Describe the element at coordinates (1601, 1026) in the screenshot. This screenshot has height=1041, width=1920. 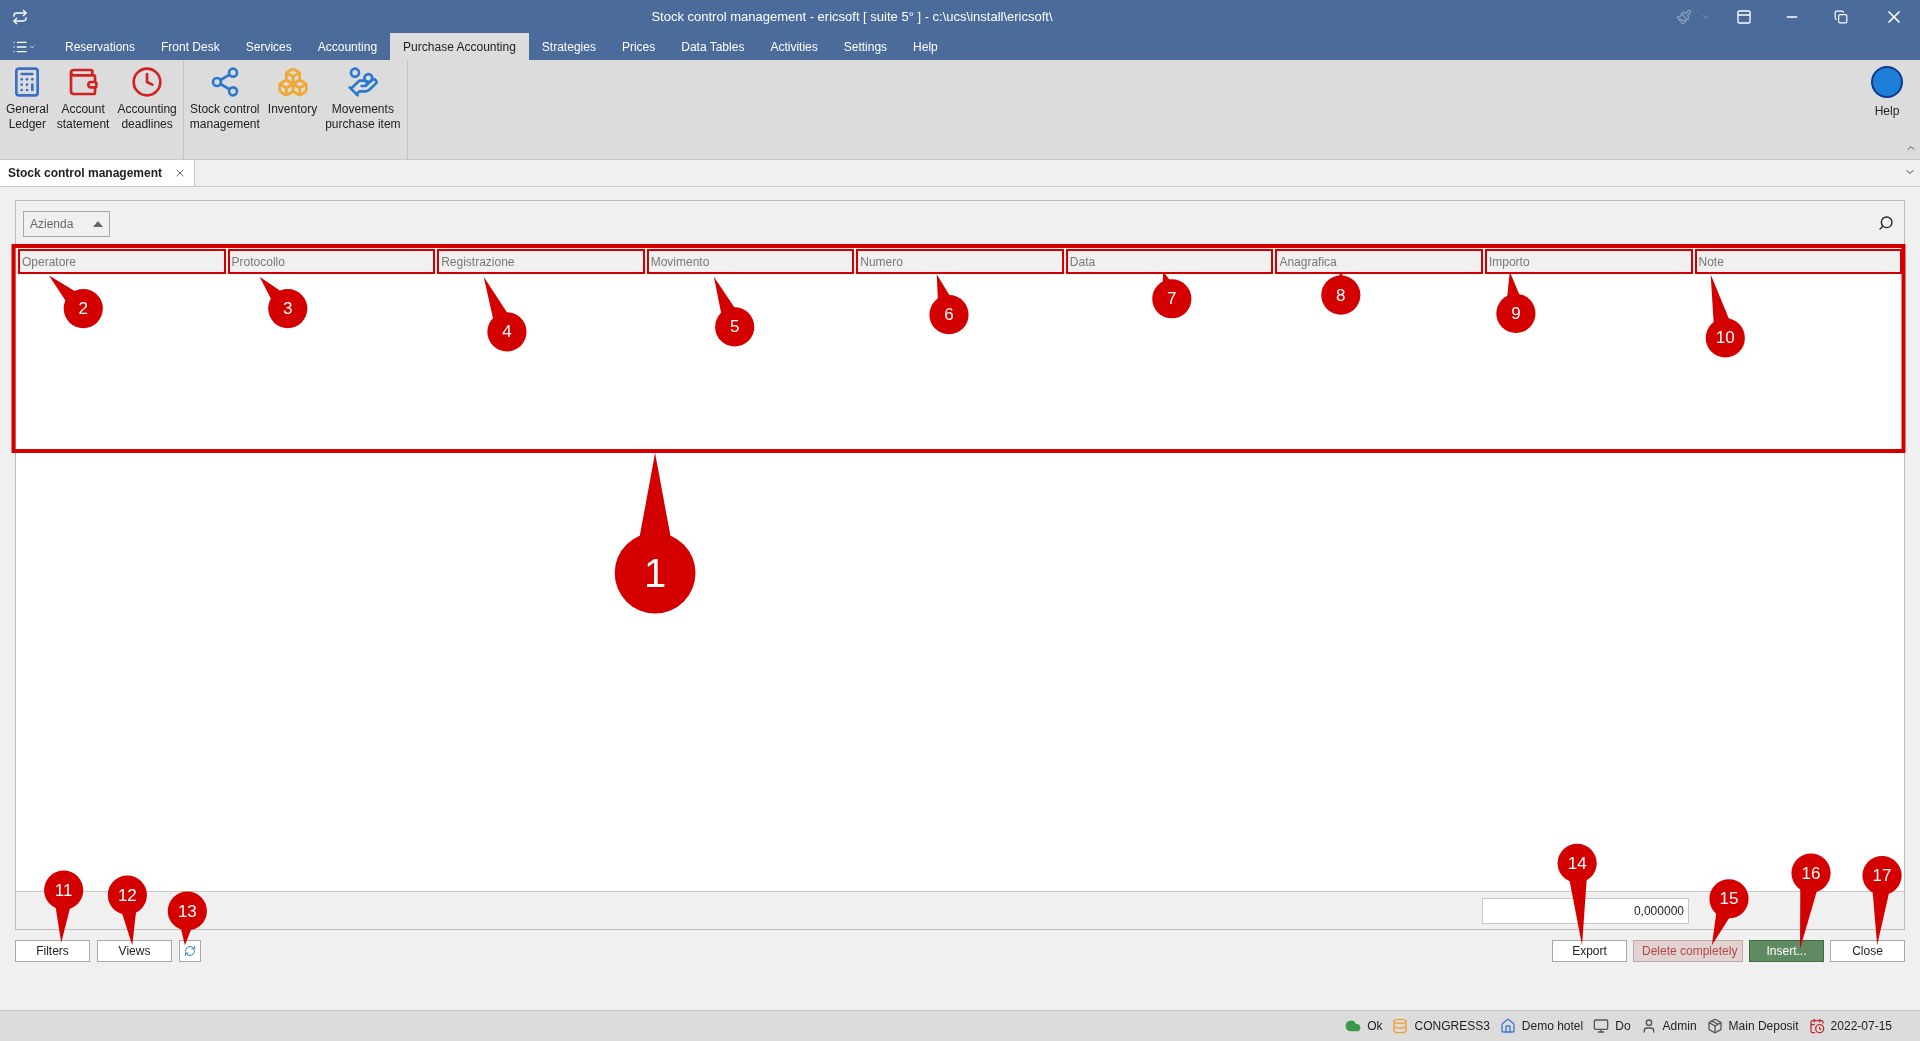
I see `monitor-icon` at that location.